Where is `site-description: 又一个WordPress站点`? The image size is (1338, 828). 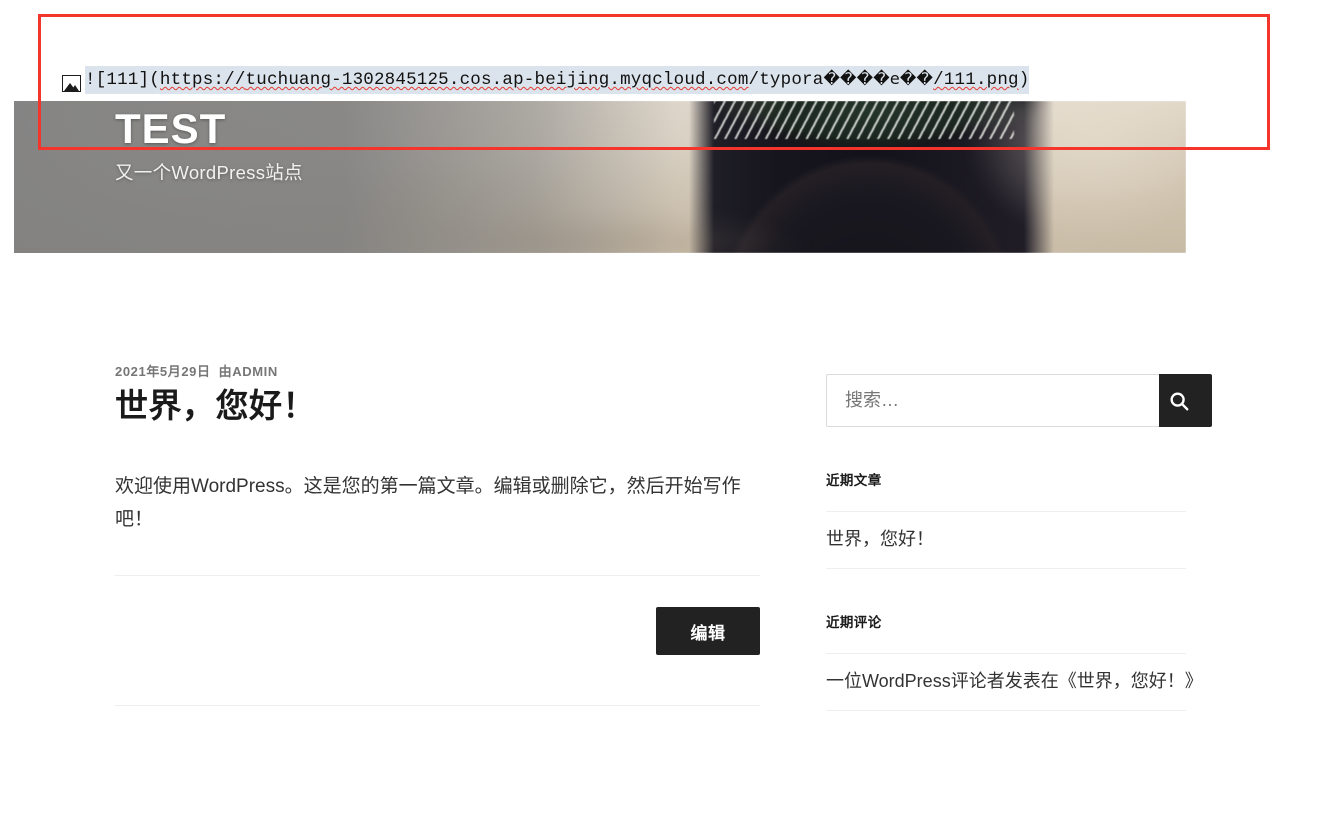
site-description: 又一个WordPress站点 is located at coordinates (209, 173).